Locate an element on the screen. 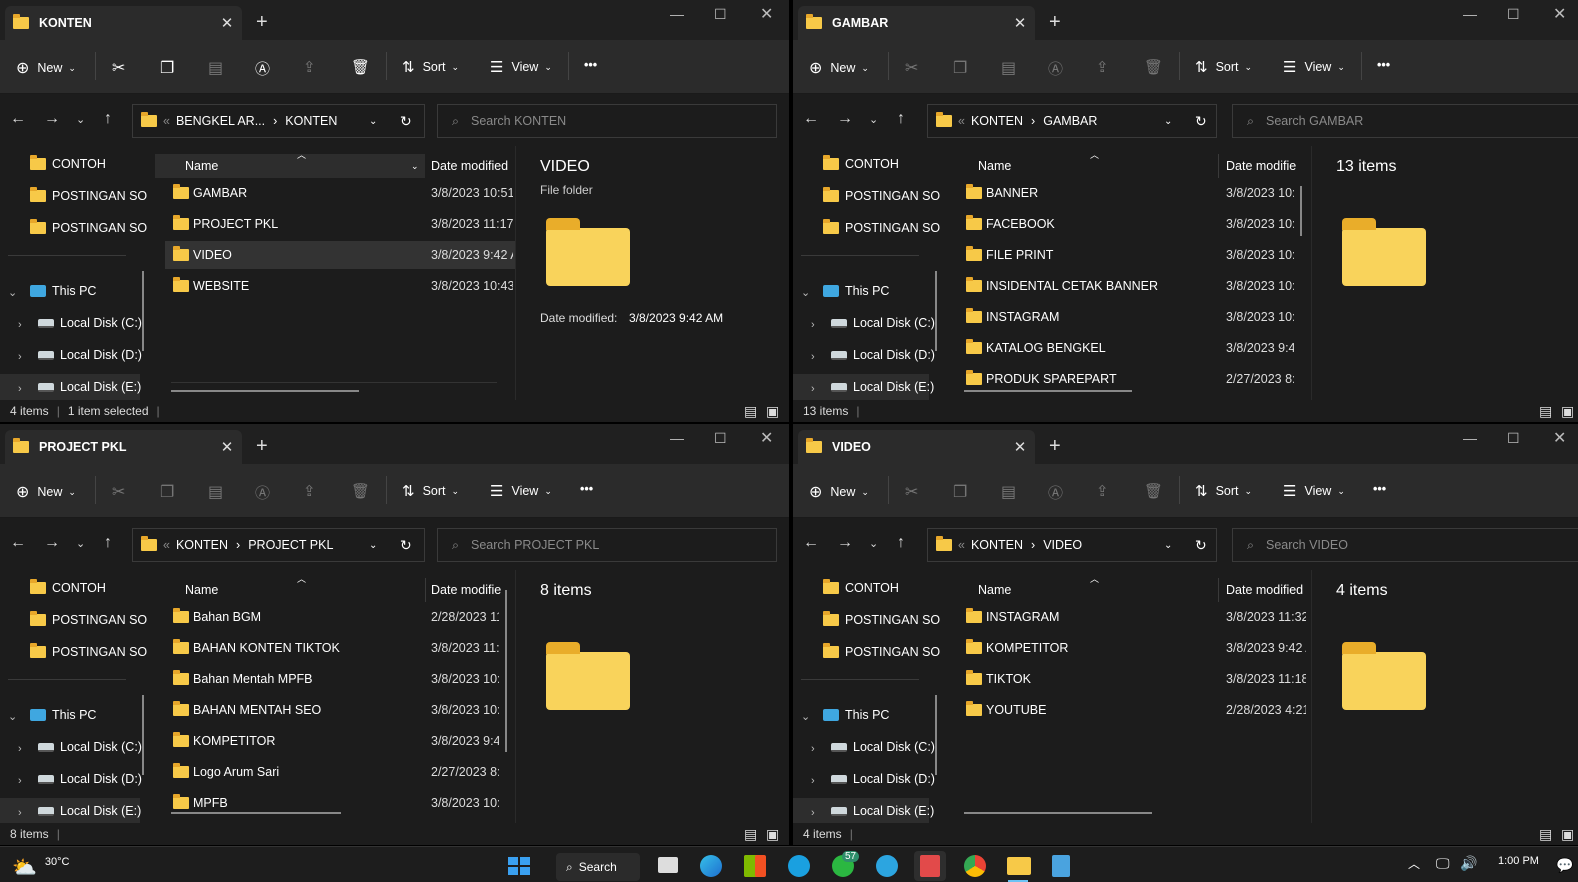  tab-project-pkl: PROJECT PKL ✕ is located at coordinates (123, 447).